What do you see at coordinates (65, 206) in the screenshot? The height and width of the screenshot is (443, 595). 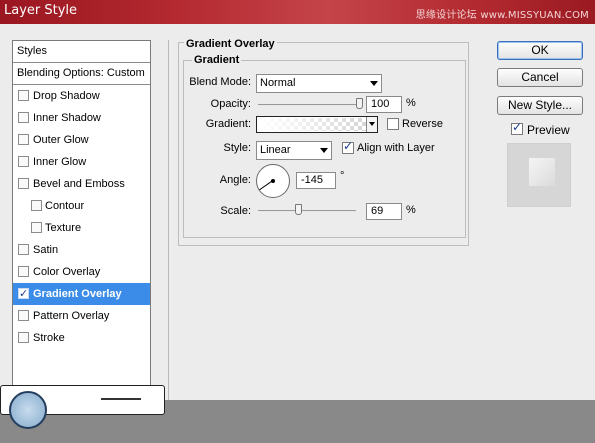 I see `style-item-label: Contour` at bounding box center [65, 206].